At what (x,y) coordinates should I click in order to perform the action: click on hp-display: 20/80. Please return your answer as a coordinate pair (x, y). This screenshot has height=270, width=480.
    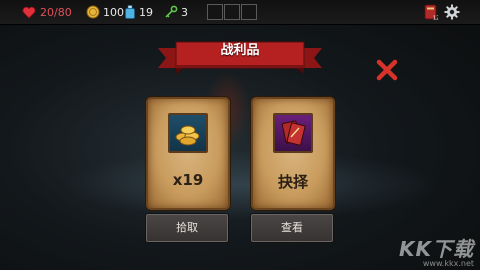
    Looking at the image, I should click on (47, 12).